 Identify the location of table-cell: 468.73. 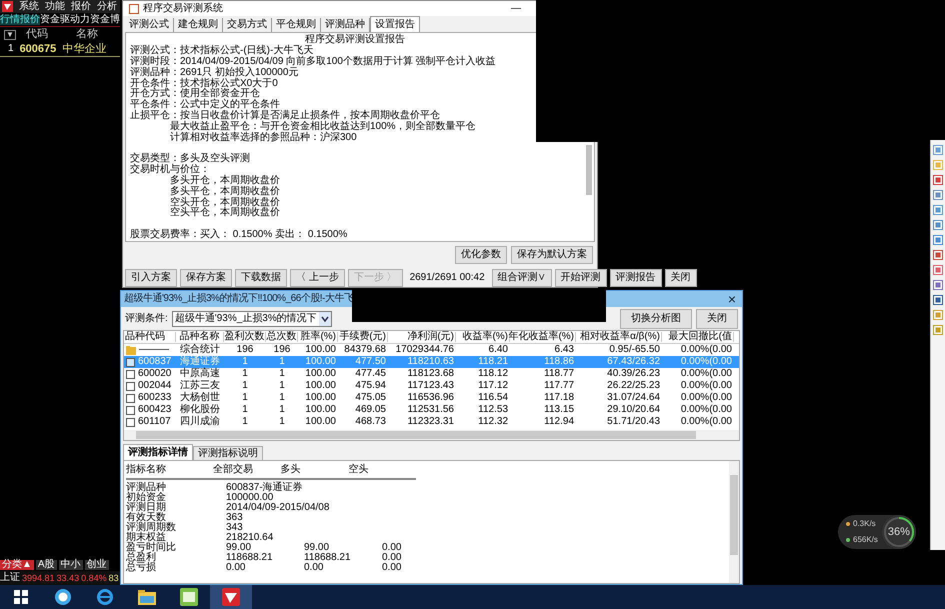
(370, 422).